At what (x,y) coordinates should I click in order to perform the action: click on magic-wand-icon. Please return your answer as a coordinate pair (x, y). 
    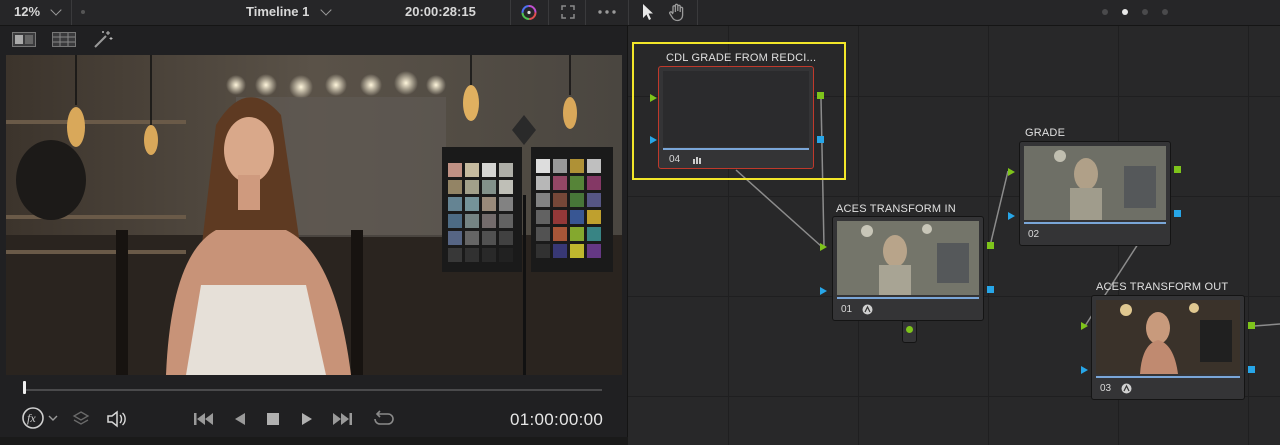
    Looking at the image, I should click on (103, 39).